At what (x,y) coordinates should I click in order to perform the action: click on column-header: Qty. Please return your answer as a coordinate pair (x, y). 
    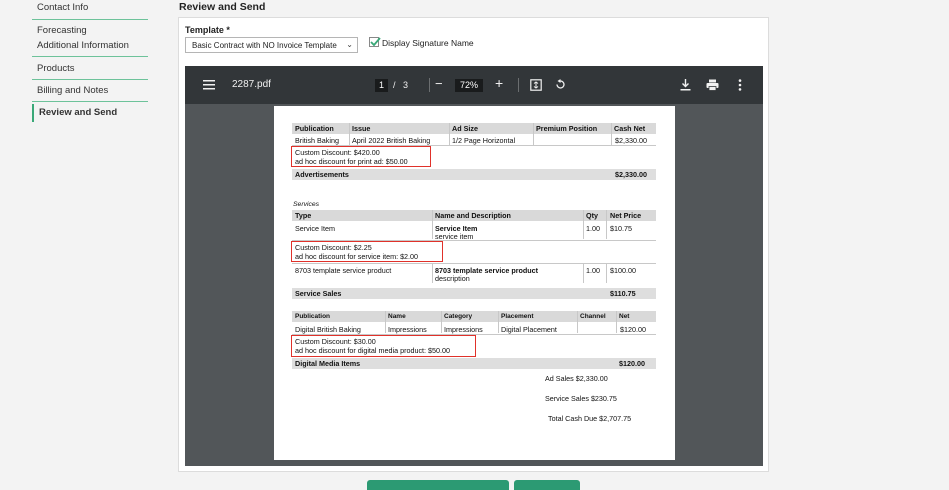
    Looking at the image, I should click on (592, 215).